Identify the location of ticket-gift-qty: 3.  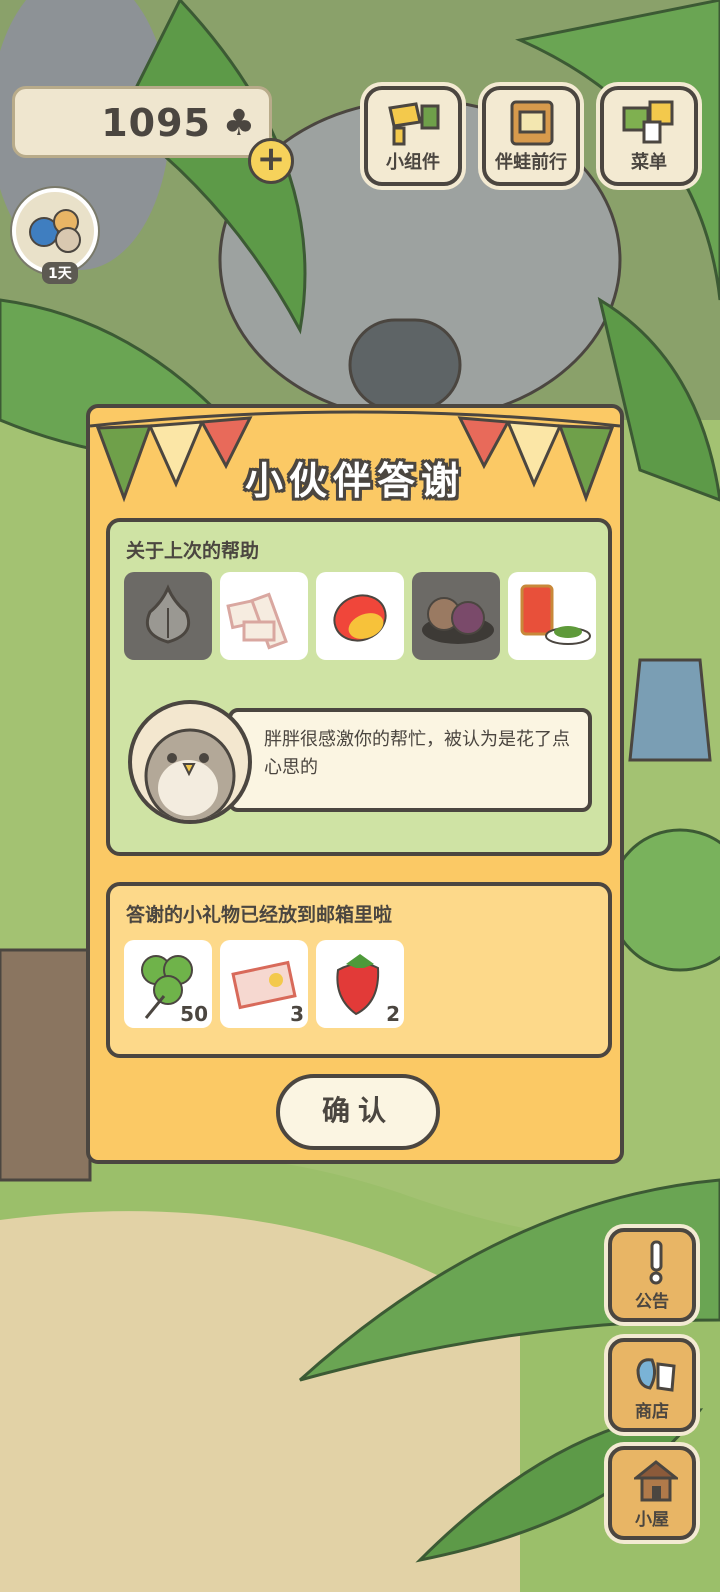
(297, 1014).